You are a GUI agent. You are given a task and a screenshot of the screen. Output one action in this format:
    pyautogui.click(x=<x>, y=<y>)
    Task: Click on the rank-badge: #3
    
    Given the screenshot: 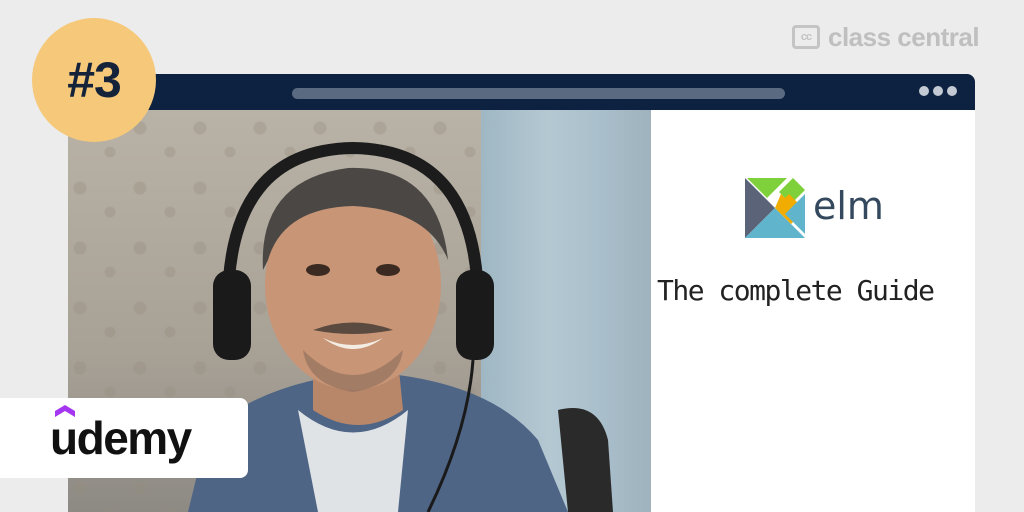 What is the action you would take?
    pyautogui.click(x=94, y=80)
    